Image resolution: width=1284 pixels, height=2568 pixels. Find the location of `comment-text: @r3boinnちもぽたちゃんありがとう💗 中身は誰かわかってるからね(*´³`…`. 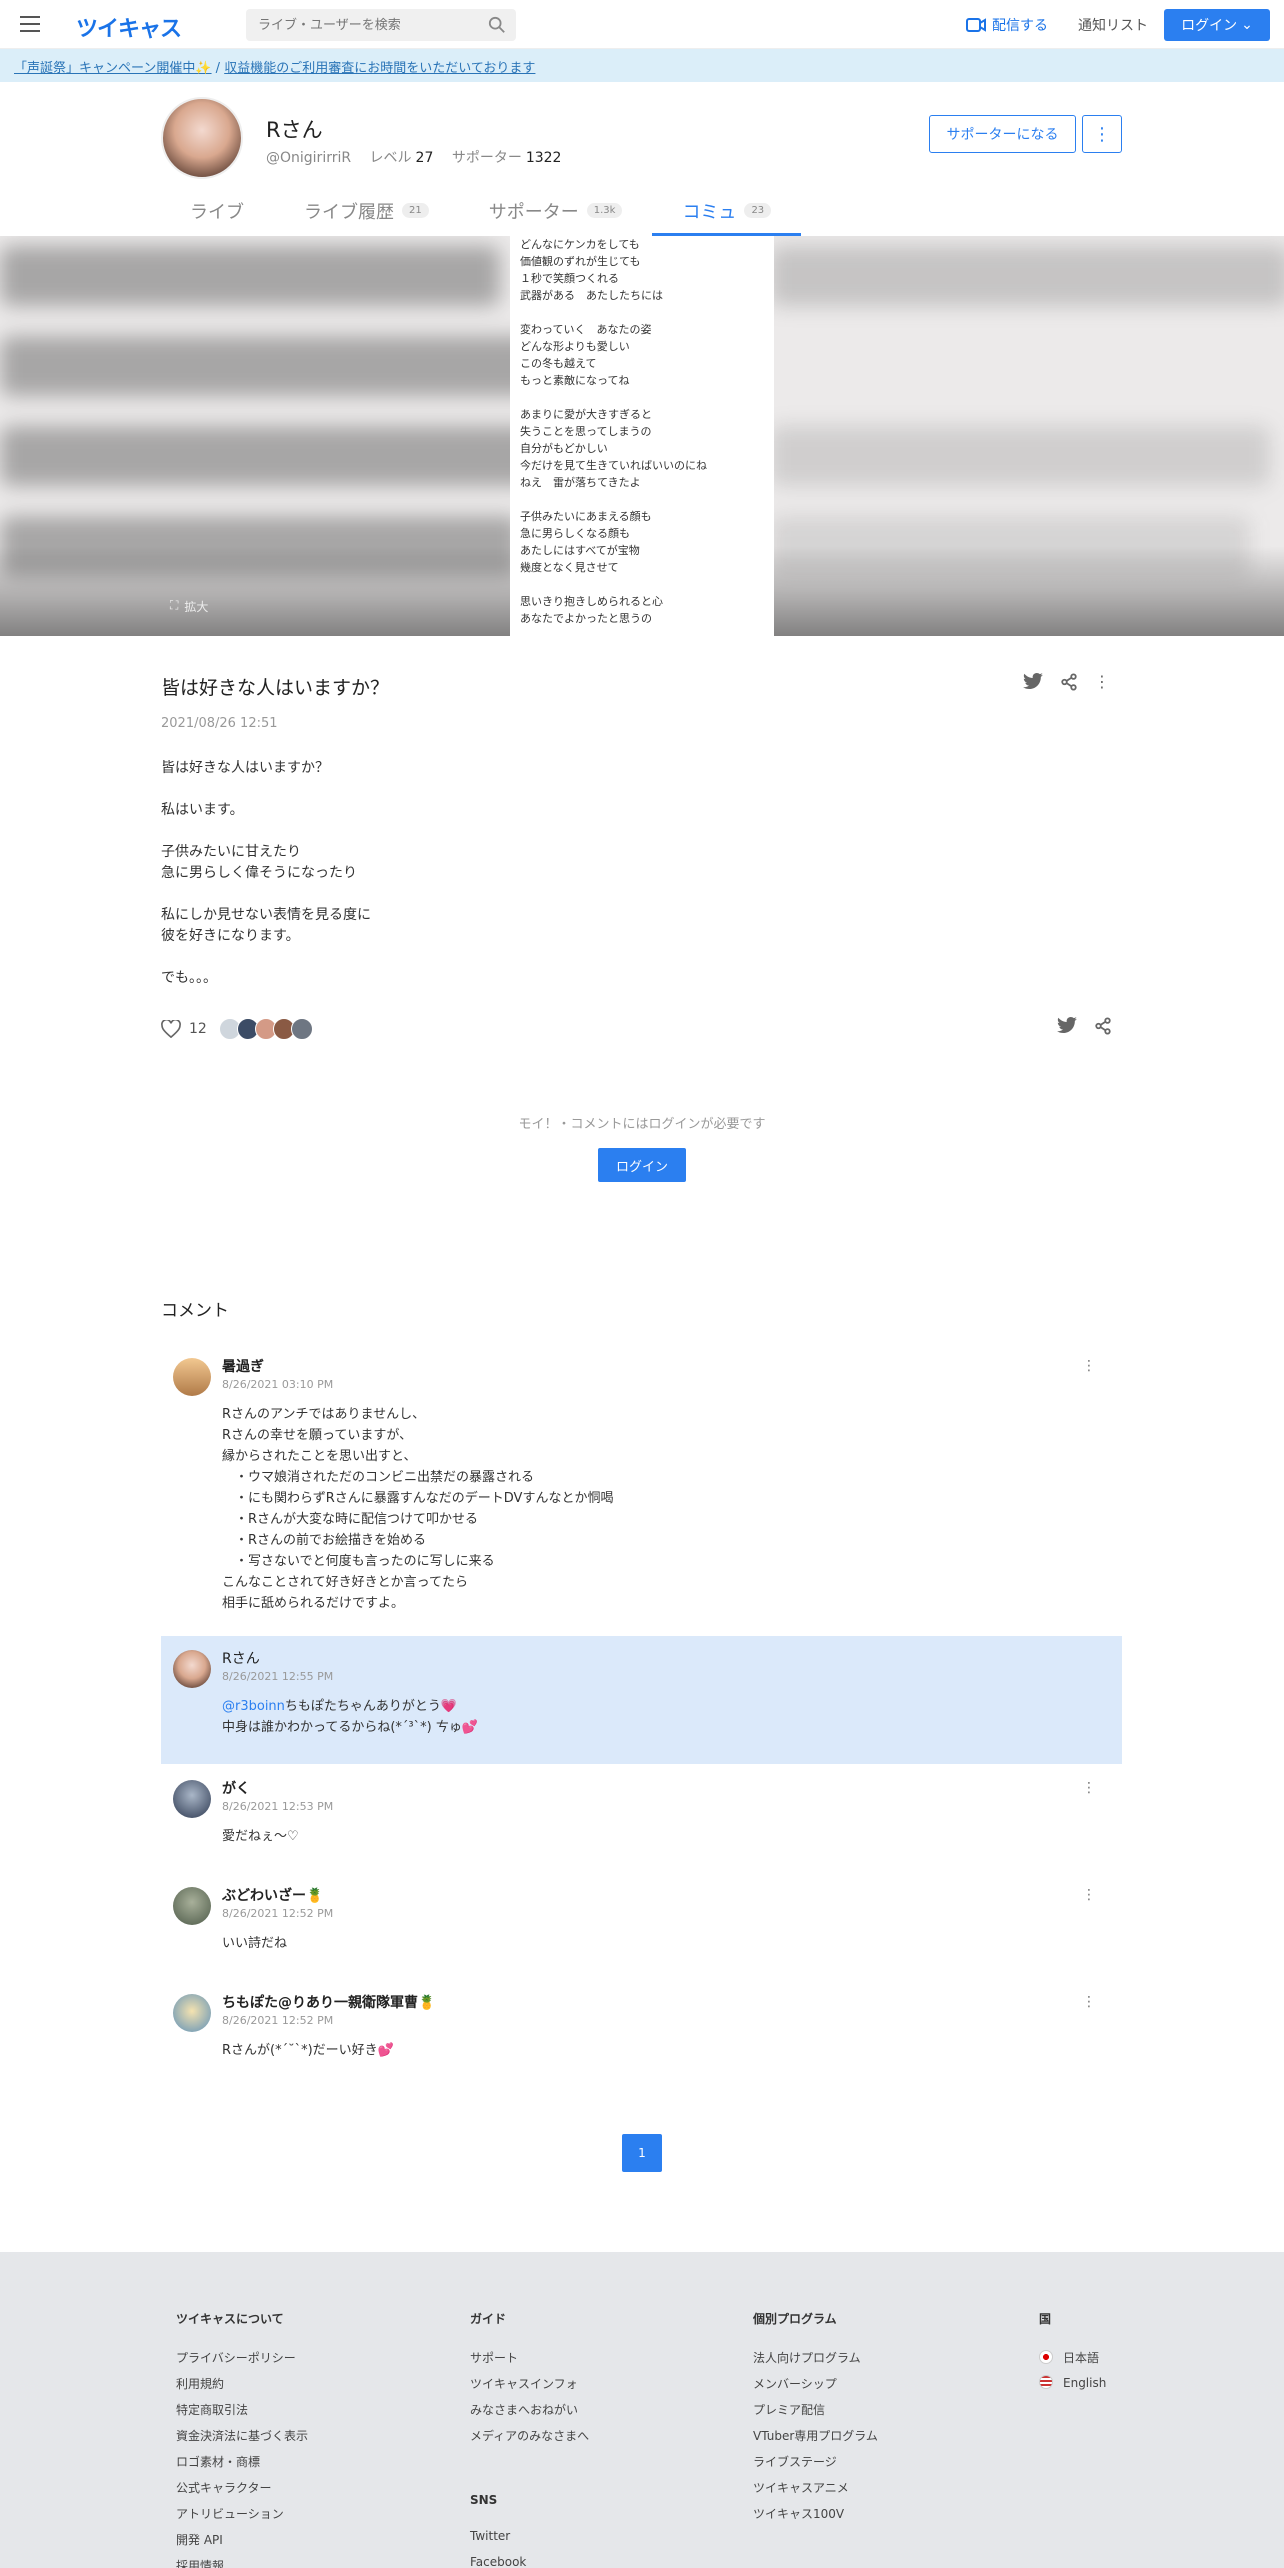

comment-text: @r3boinnちもぽたちゃんありがとう💗 中身は誰かわかってるからね(*´³`… is located at coordinates (350, 1717).